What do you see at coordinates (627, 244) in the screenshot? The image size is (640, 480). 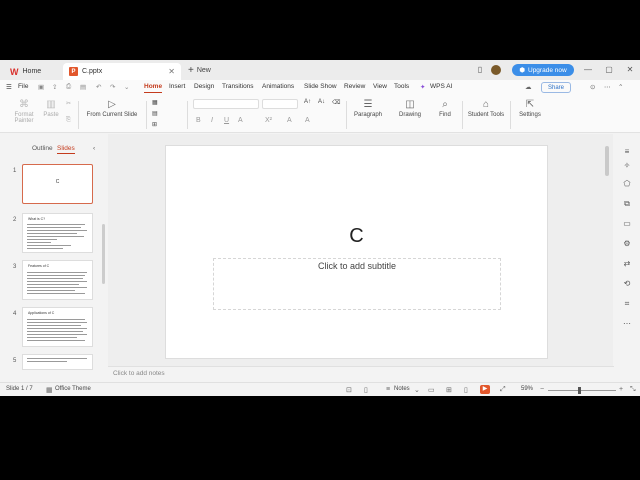 I see `gear-icon: ⚙` at bounding box center [627, 244].